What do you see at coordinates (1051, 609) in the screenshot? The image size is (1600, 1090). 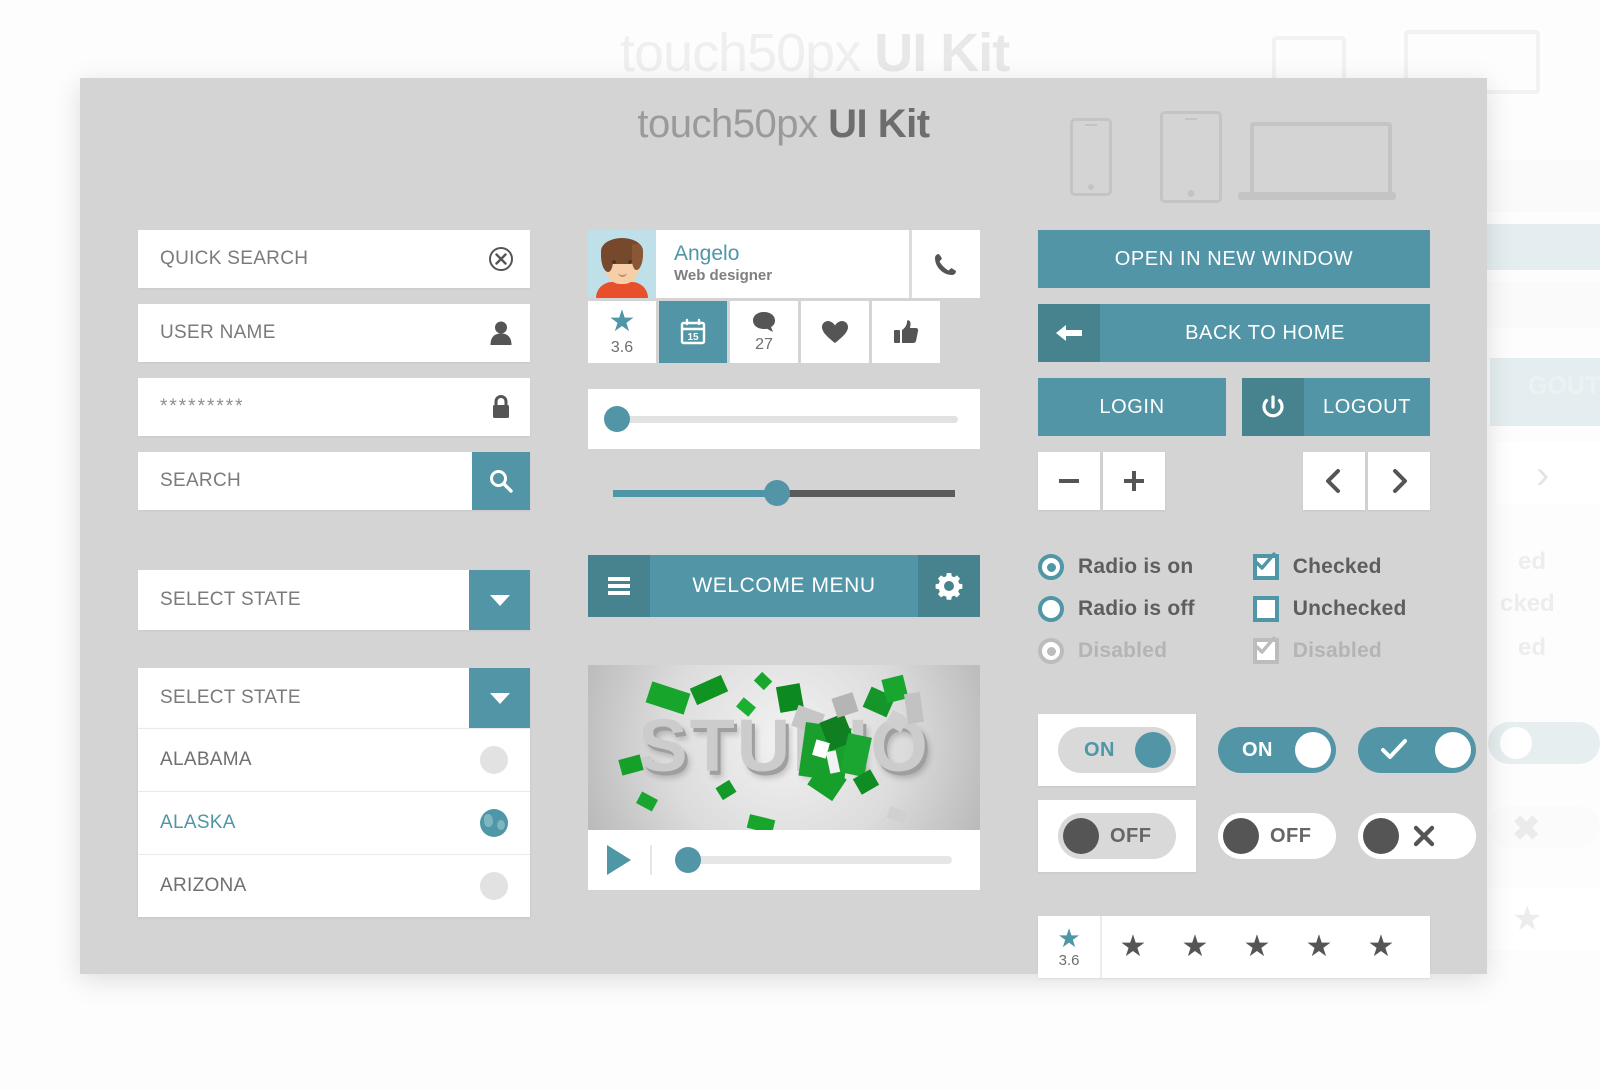 I see `radio-icon-off` at bounding box center [1051, 609].